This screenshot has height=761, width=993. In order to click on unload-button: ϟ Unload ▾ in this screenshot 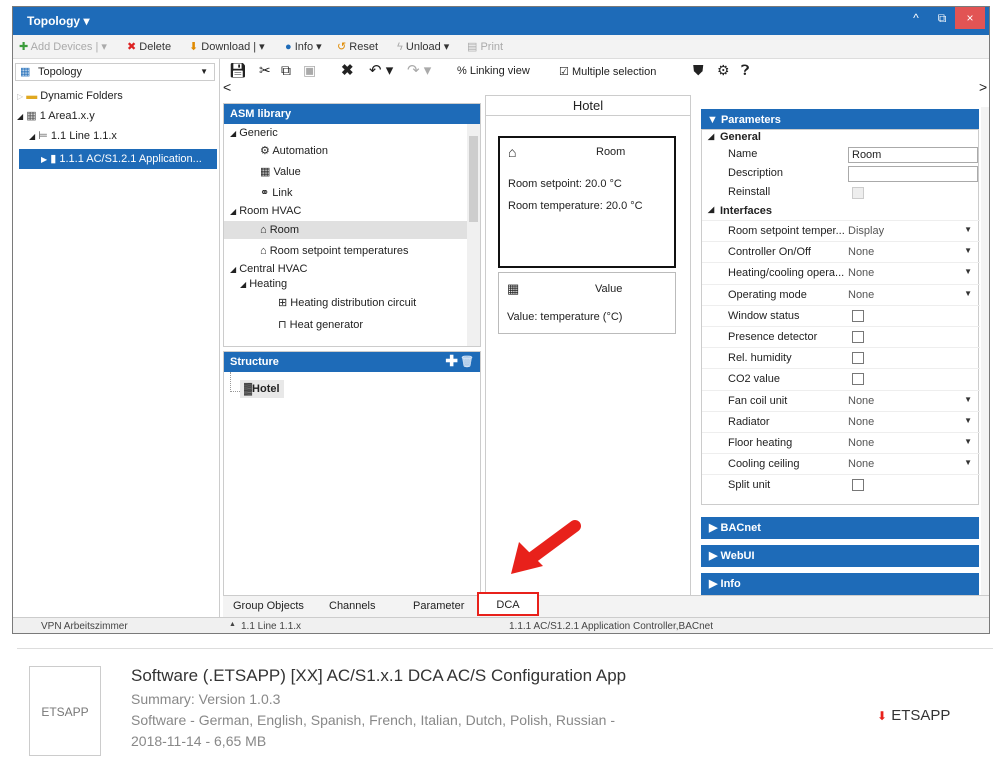, I will do `click(423, 46)`.